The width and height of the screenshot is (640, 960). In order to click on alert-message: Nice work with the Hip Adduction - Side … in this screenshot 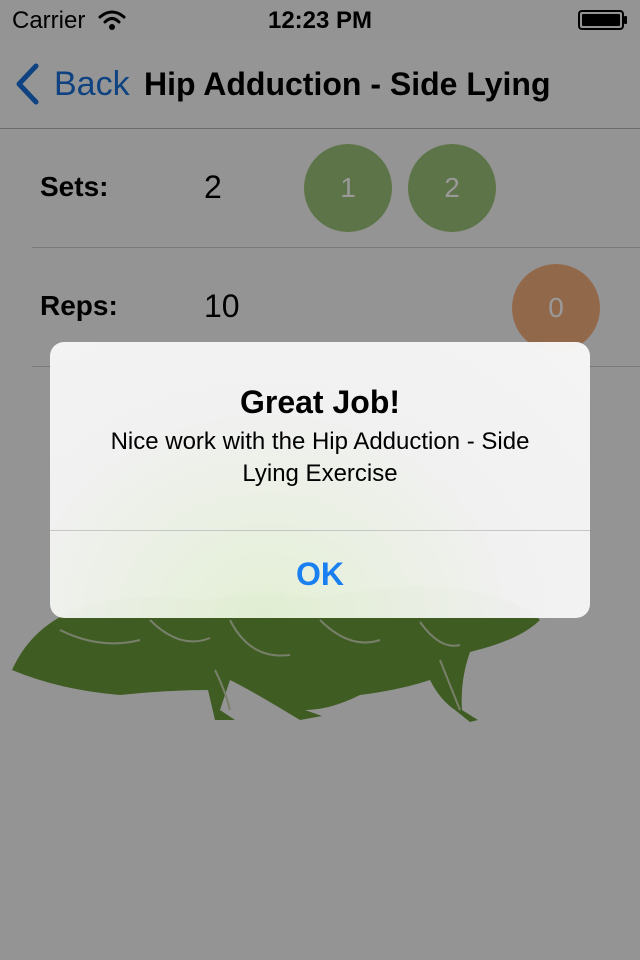, I will do `click(320, 457)`.